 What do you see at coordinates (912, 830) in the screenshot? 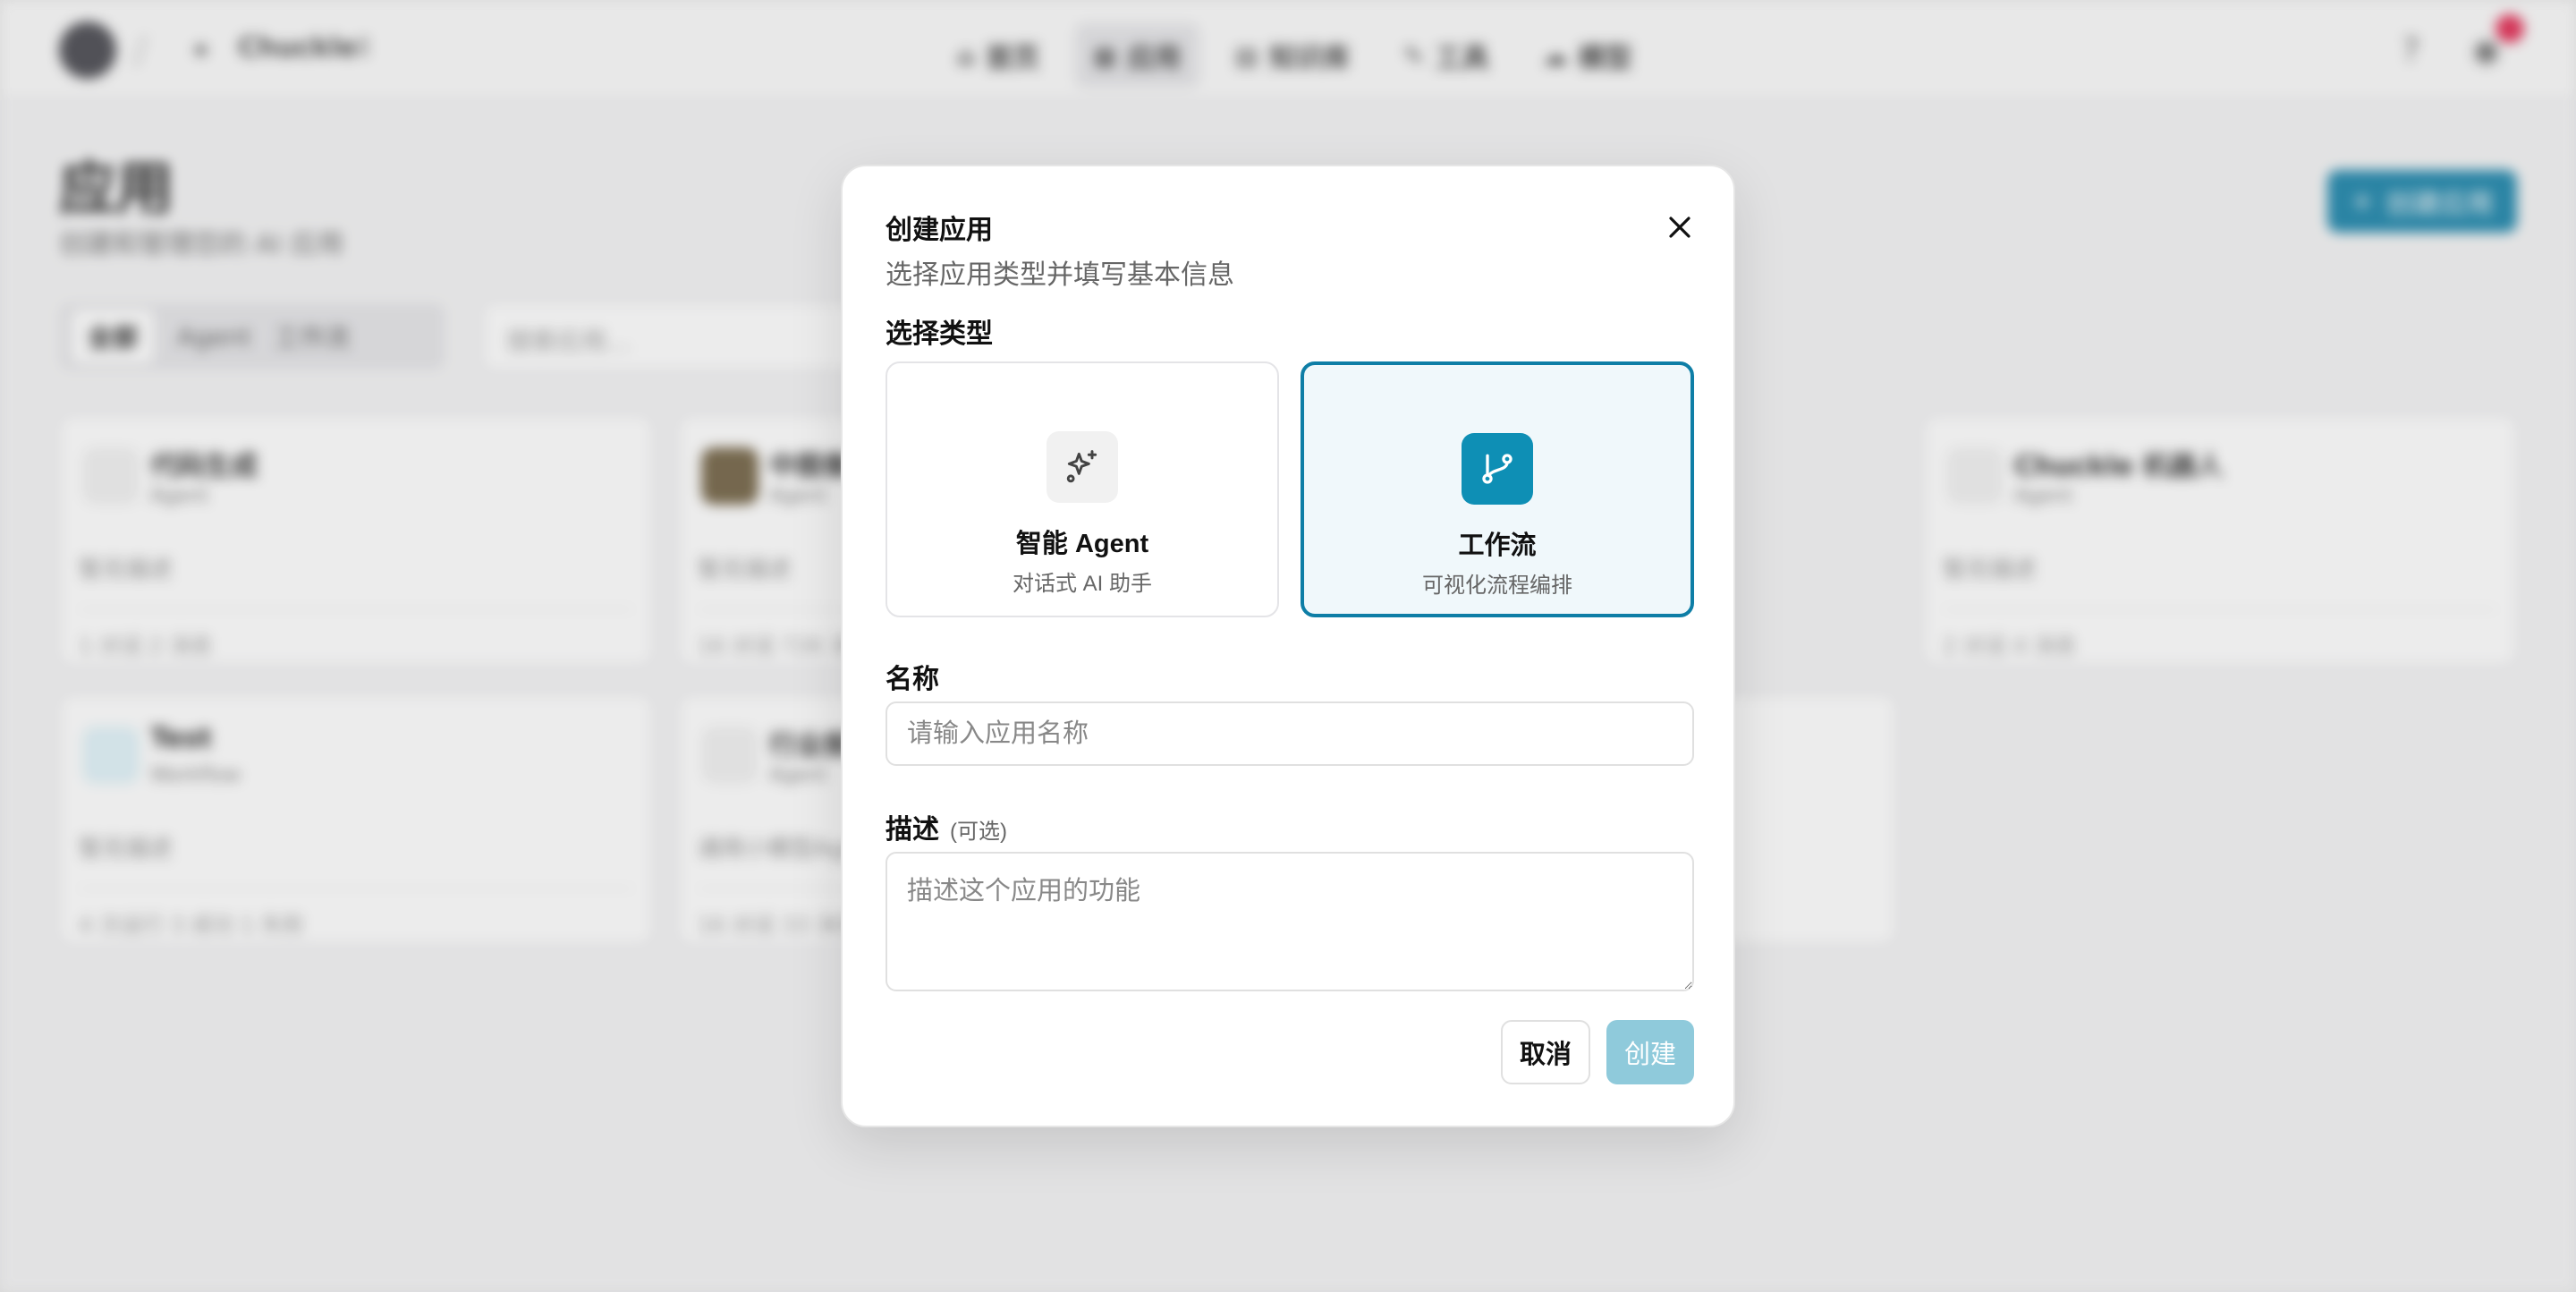
I see `description-label-text: 描述` at bounding box center [912, 830].